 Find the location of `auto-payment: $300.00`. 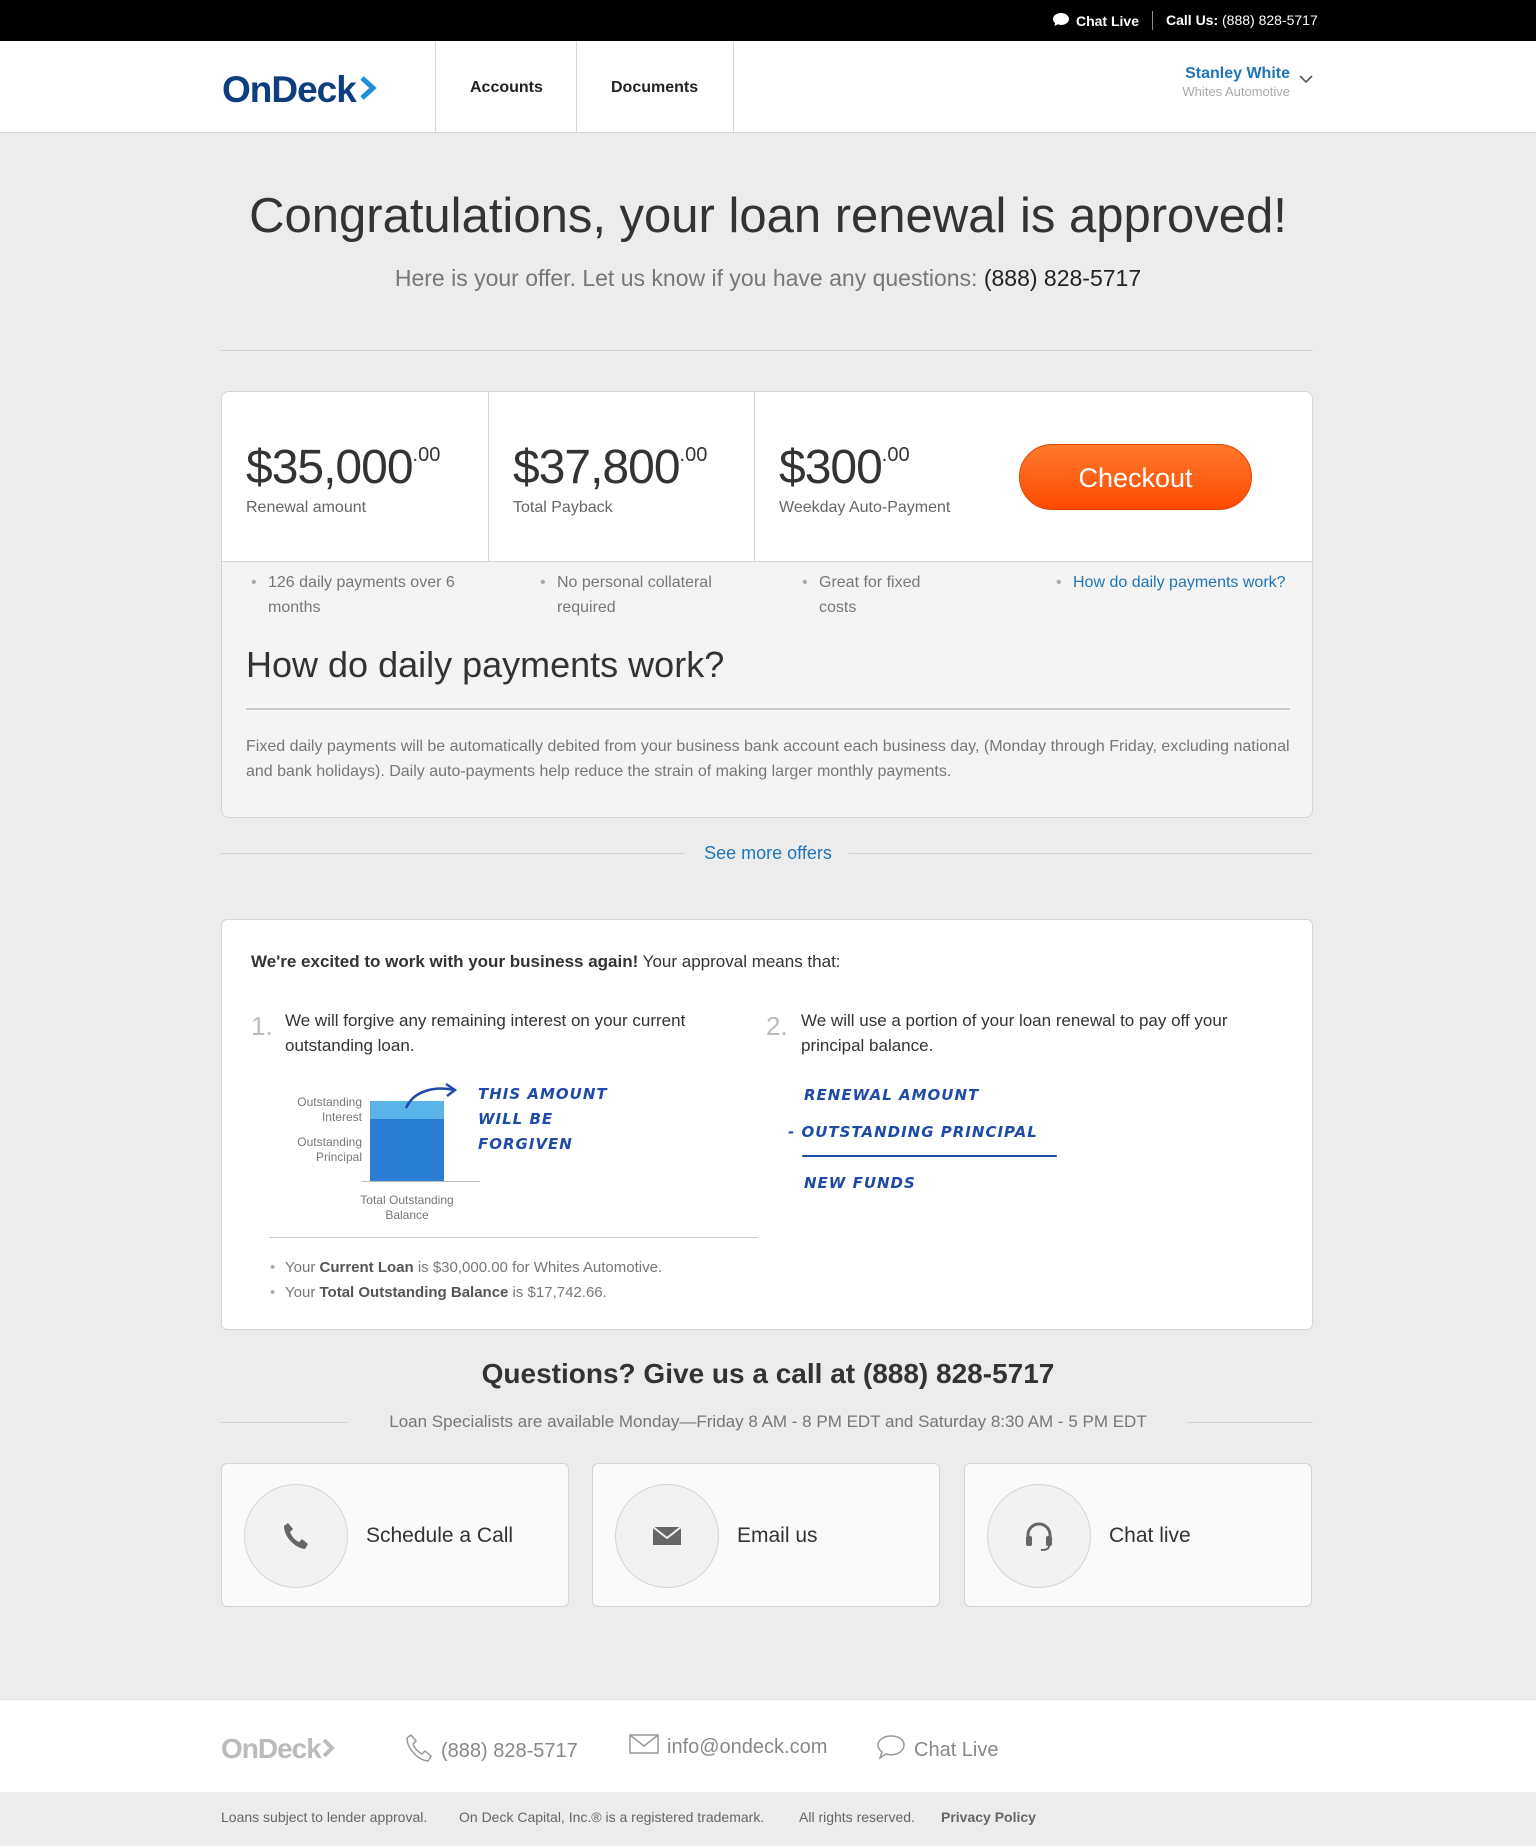

auto-payment: $300.00 is located at coordinates (844, 467).